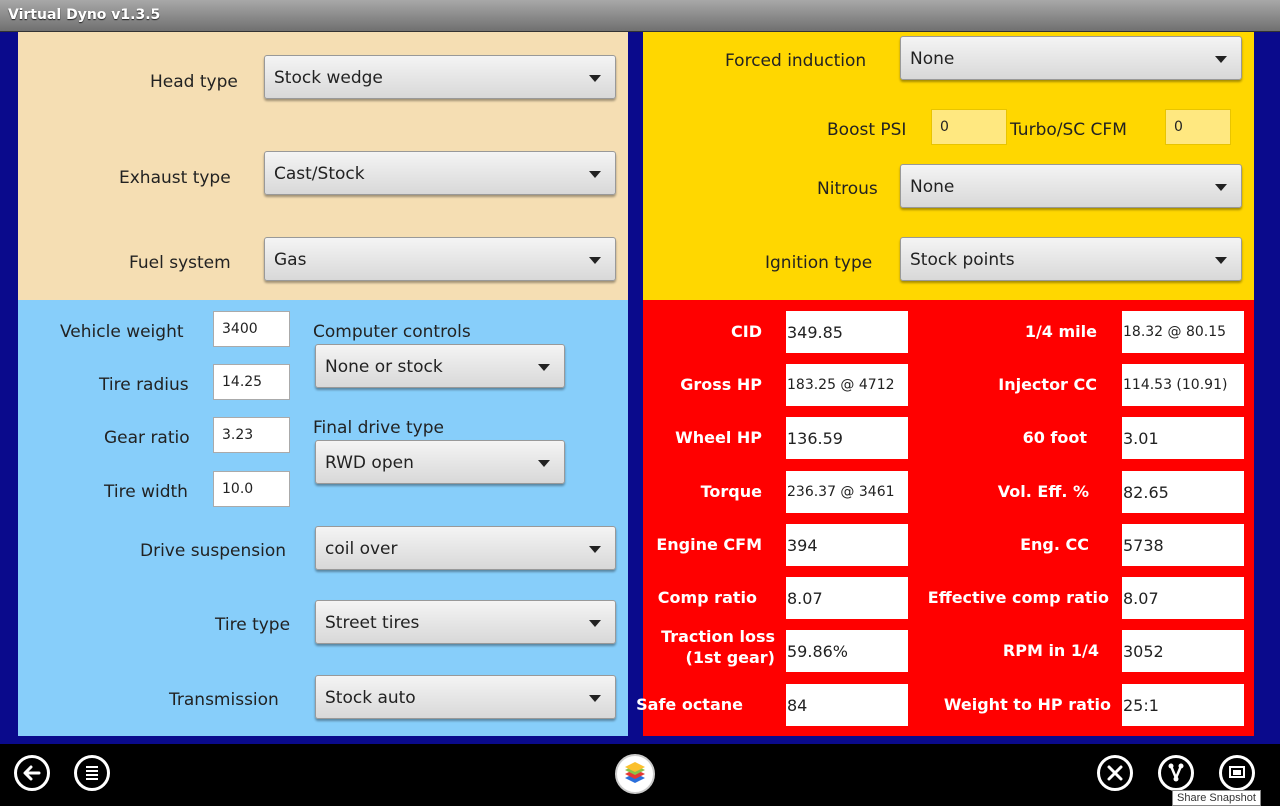 The height and width of the screenshot is (806, 1280). Describe the element at coordinates (361, 549) in the screenshot. I see `drive-suspension-value: coil over` at that location.